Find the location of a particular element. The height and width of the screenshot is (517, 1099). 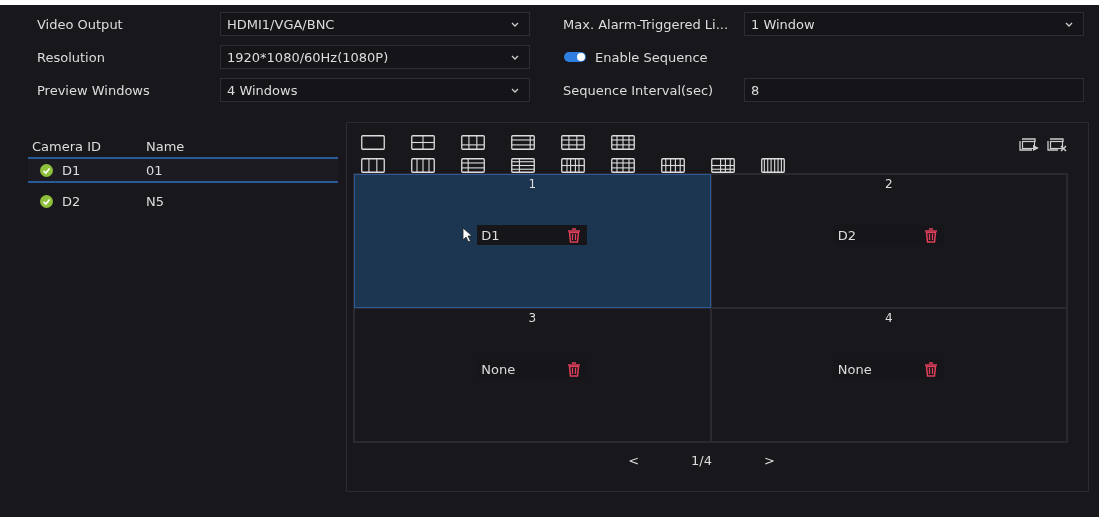

camera-row: D2 N5 is located at coordinates (183, 202).